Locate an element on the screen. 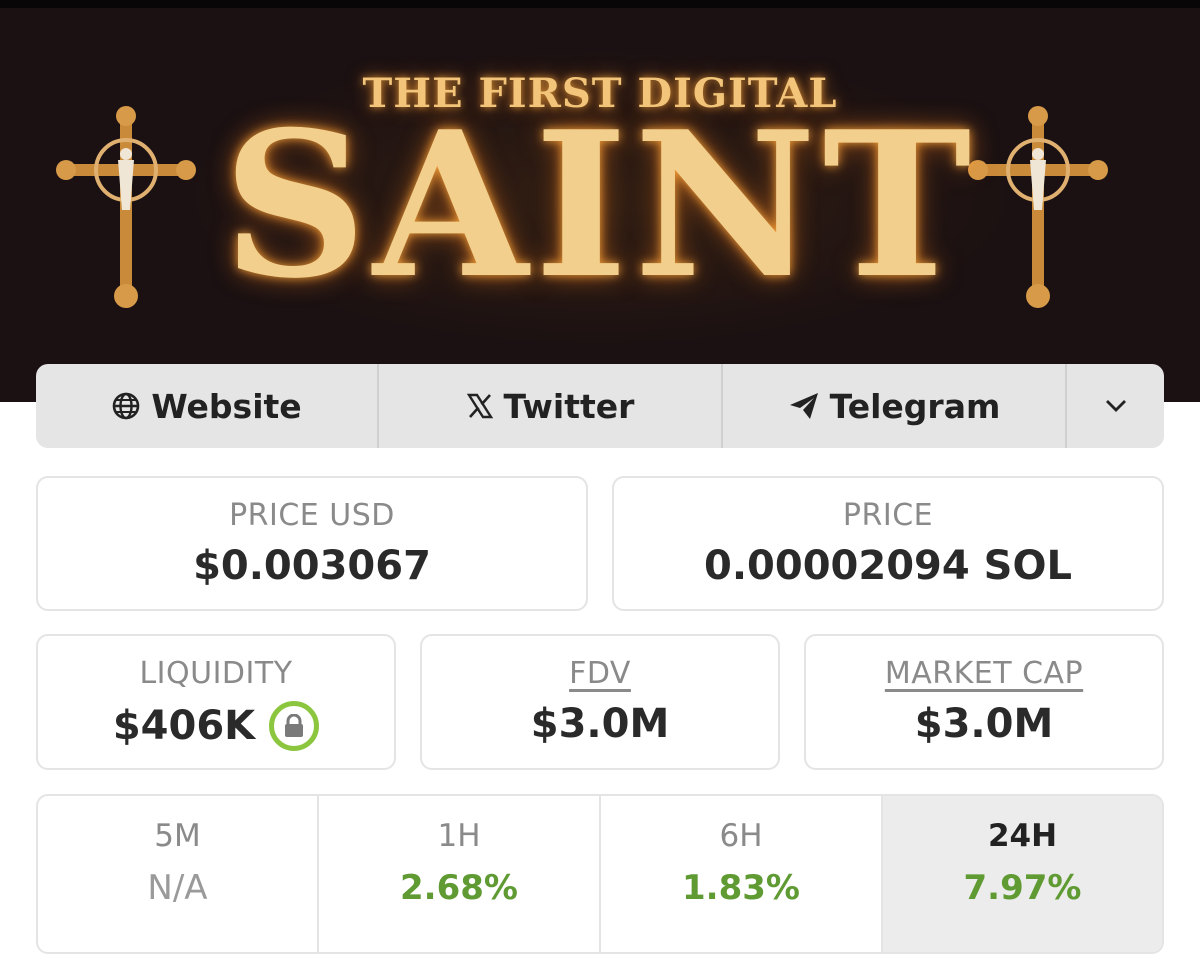  tab-1h-label: 1H is located at coordinates (459, 836).